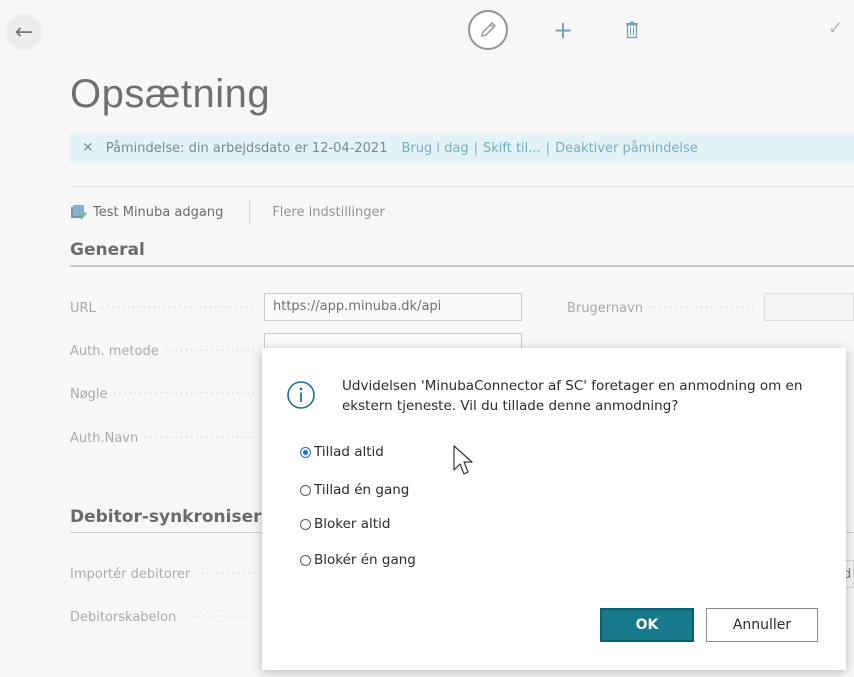 Image resolution: width=854 pixels, height=677 pixels. What do you see at coordinates (762, 625) in the screenshot?
I see `cancel-button: Annuller` at bounding box center [762, 625].